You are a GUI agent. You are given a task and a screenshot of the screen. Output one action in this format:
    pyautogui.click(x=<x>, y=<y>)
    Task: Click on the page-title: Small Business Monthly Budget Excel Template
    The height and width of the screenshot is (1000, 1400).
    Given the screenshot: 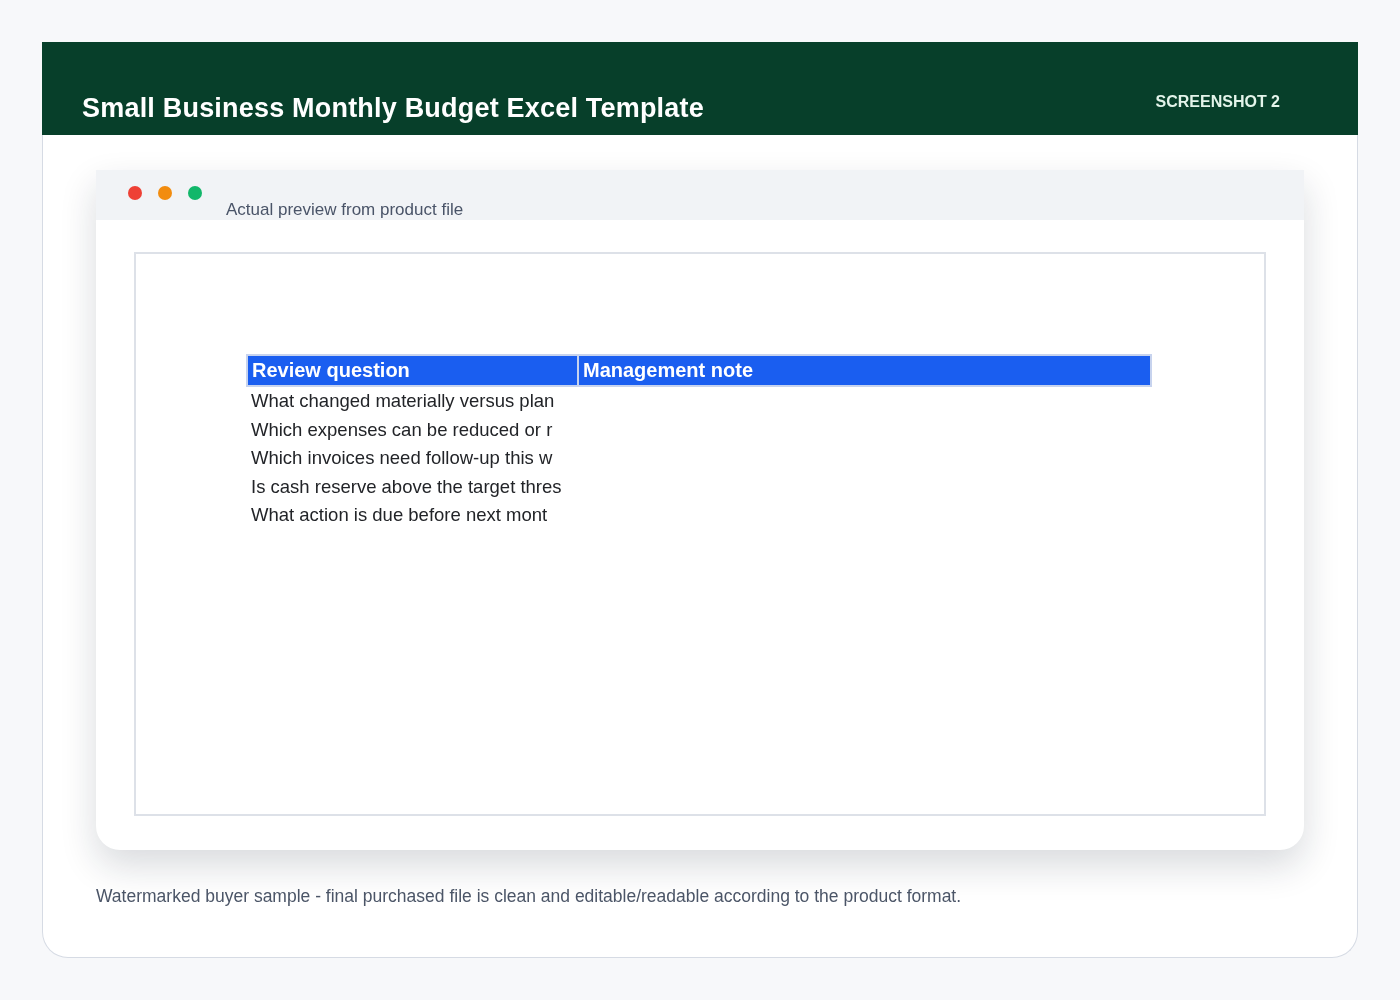 What is the action you would take?
    pyautogui.click(x=393, y=108)
    